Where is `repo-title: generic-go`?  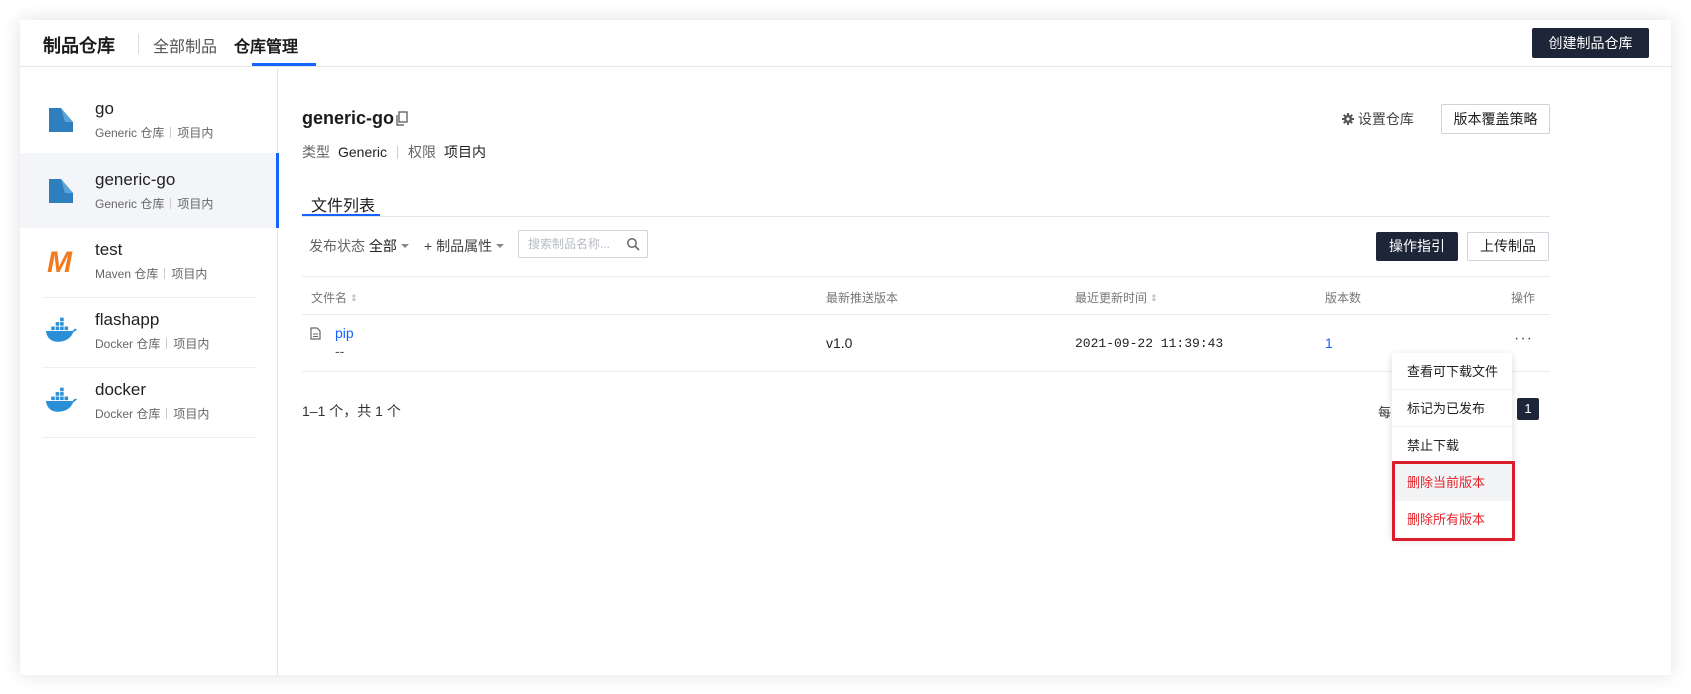
repo-title: generic-go is located at coordinates (348, 118).